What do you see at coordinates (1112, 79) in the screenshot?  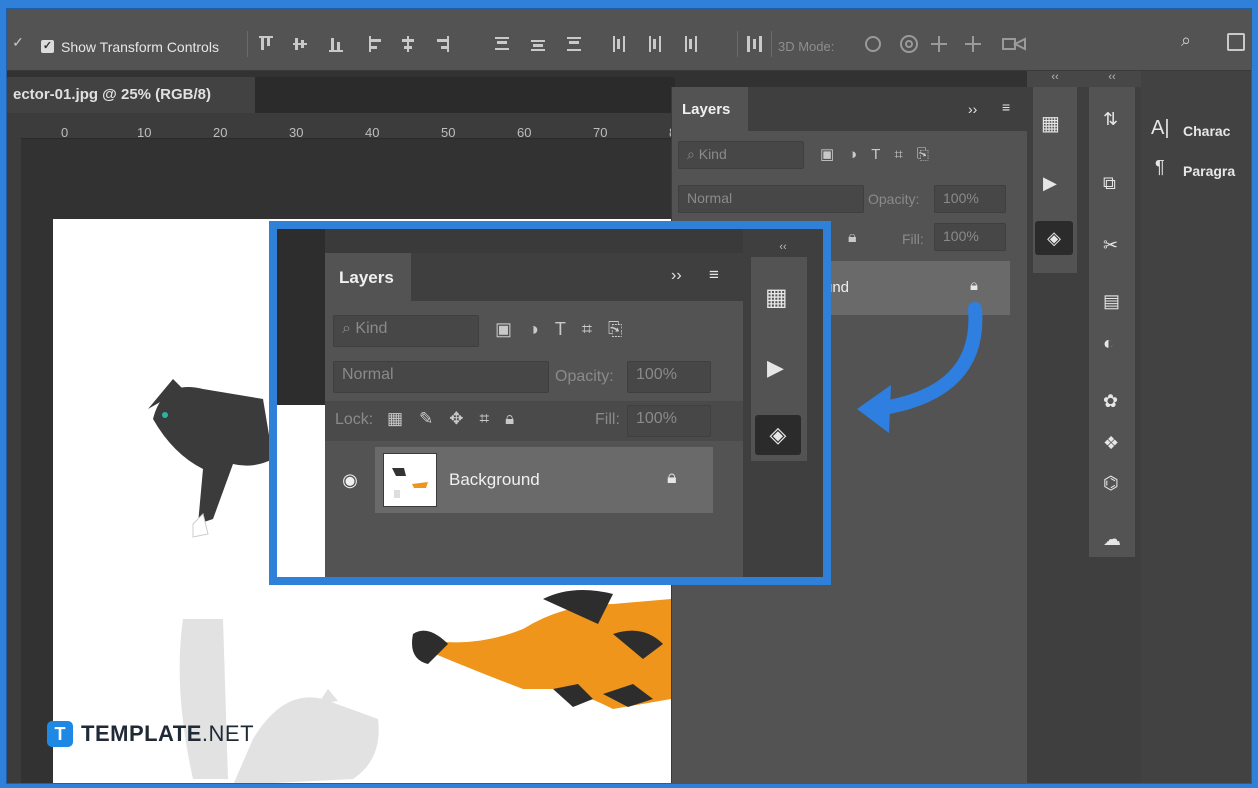 I see `dock-collapse-button-2: ‹‹` at bounding box center [1112, 79].